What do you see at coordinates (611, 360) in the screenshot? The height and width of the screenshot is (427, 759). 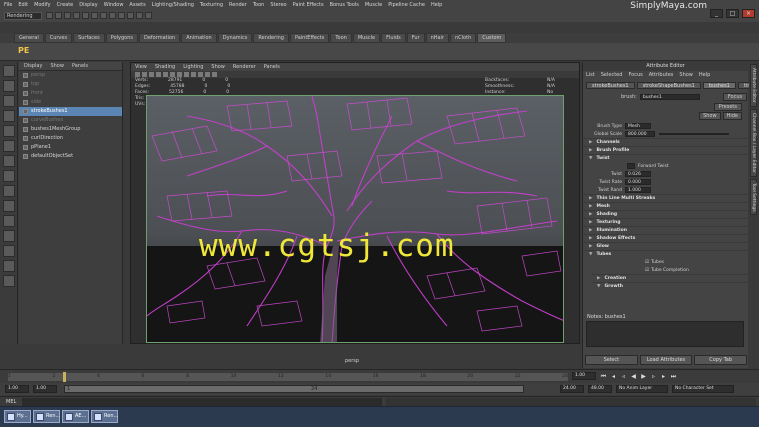 I see `select-button: Select` at bounding box center [611, 360].